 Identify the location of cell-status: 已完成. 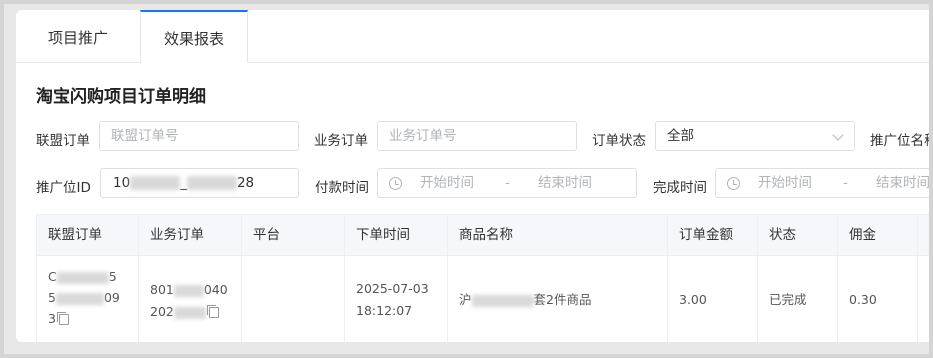
(798, 299).